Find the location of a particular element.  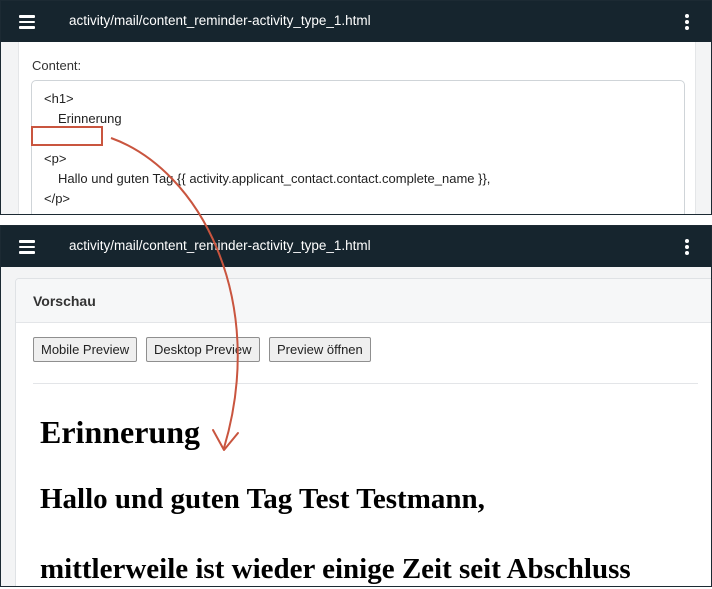

preview-header: Vorschau is located at coordinates (363, 301).